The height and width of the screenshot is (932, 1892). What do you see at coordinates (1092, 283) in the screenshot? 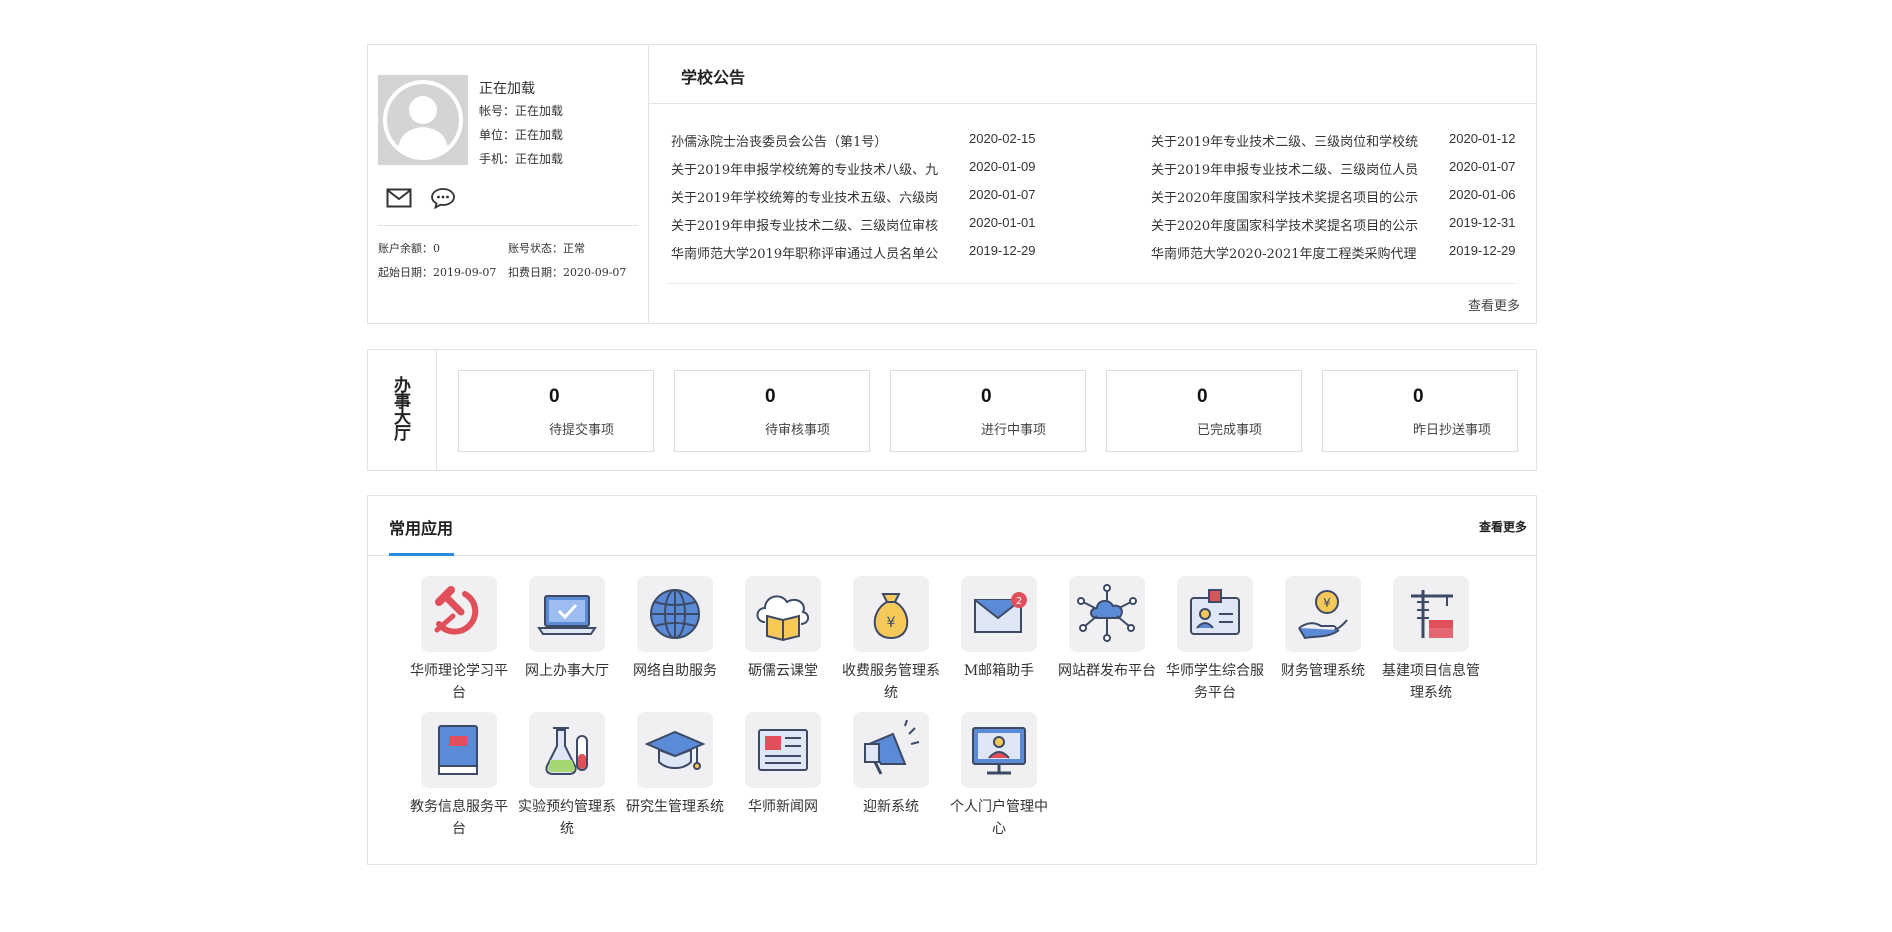
I see `divider` at bounding box center [1092, 283].